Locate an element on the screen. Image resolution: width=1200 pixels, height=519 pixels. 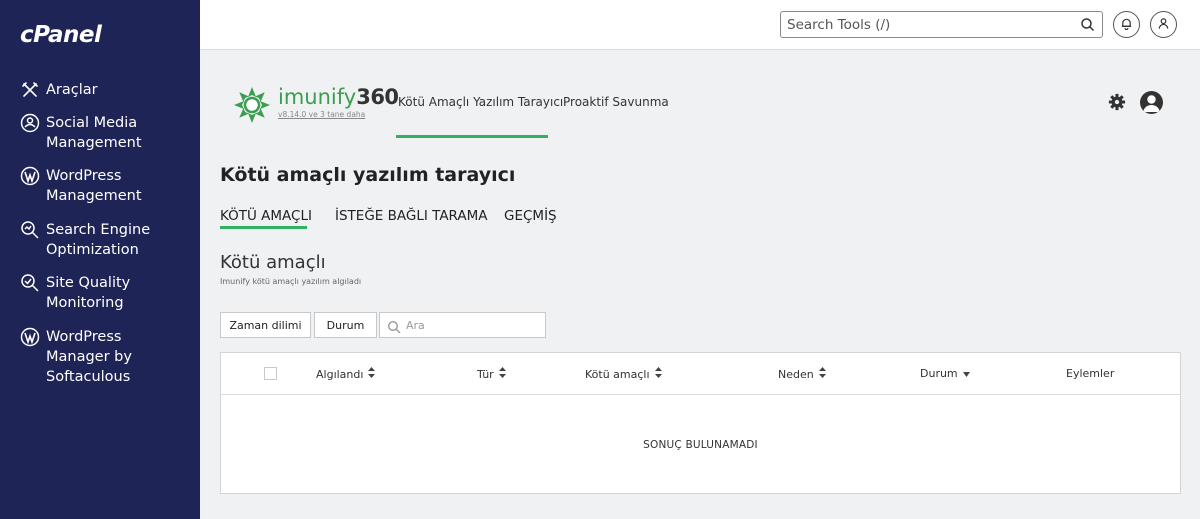
sidebar-item-seo: Search Engine Optimization is located at coordinates (108, 240).